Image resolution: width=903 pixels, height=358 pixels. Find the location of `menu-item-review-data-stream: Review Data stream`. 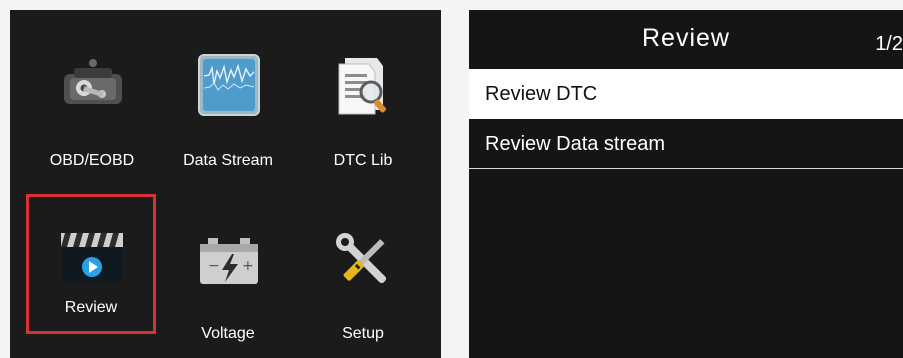

menu-item-review-data-stream: Review Data stream is located at coordinates (686, 144).